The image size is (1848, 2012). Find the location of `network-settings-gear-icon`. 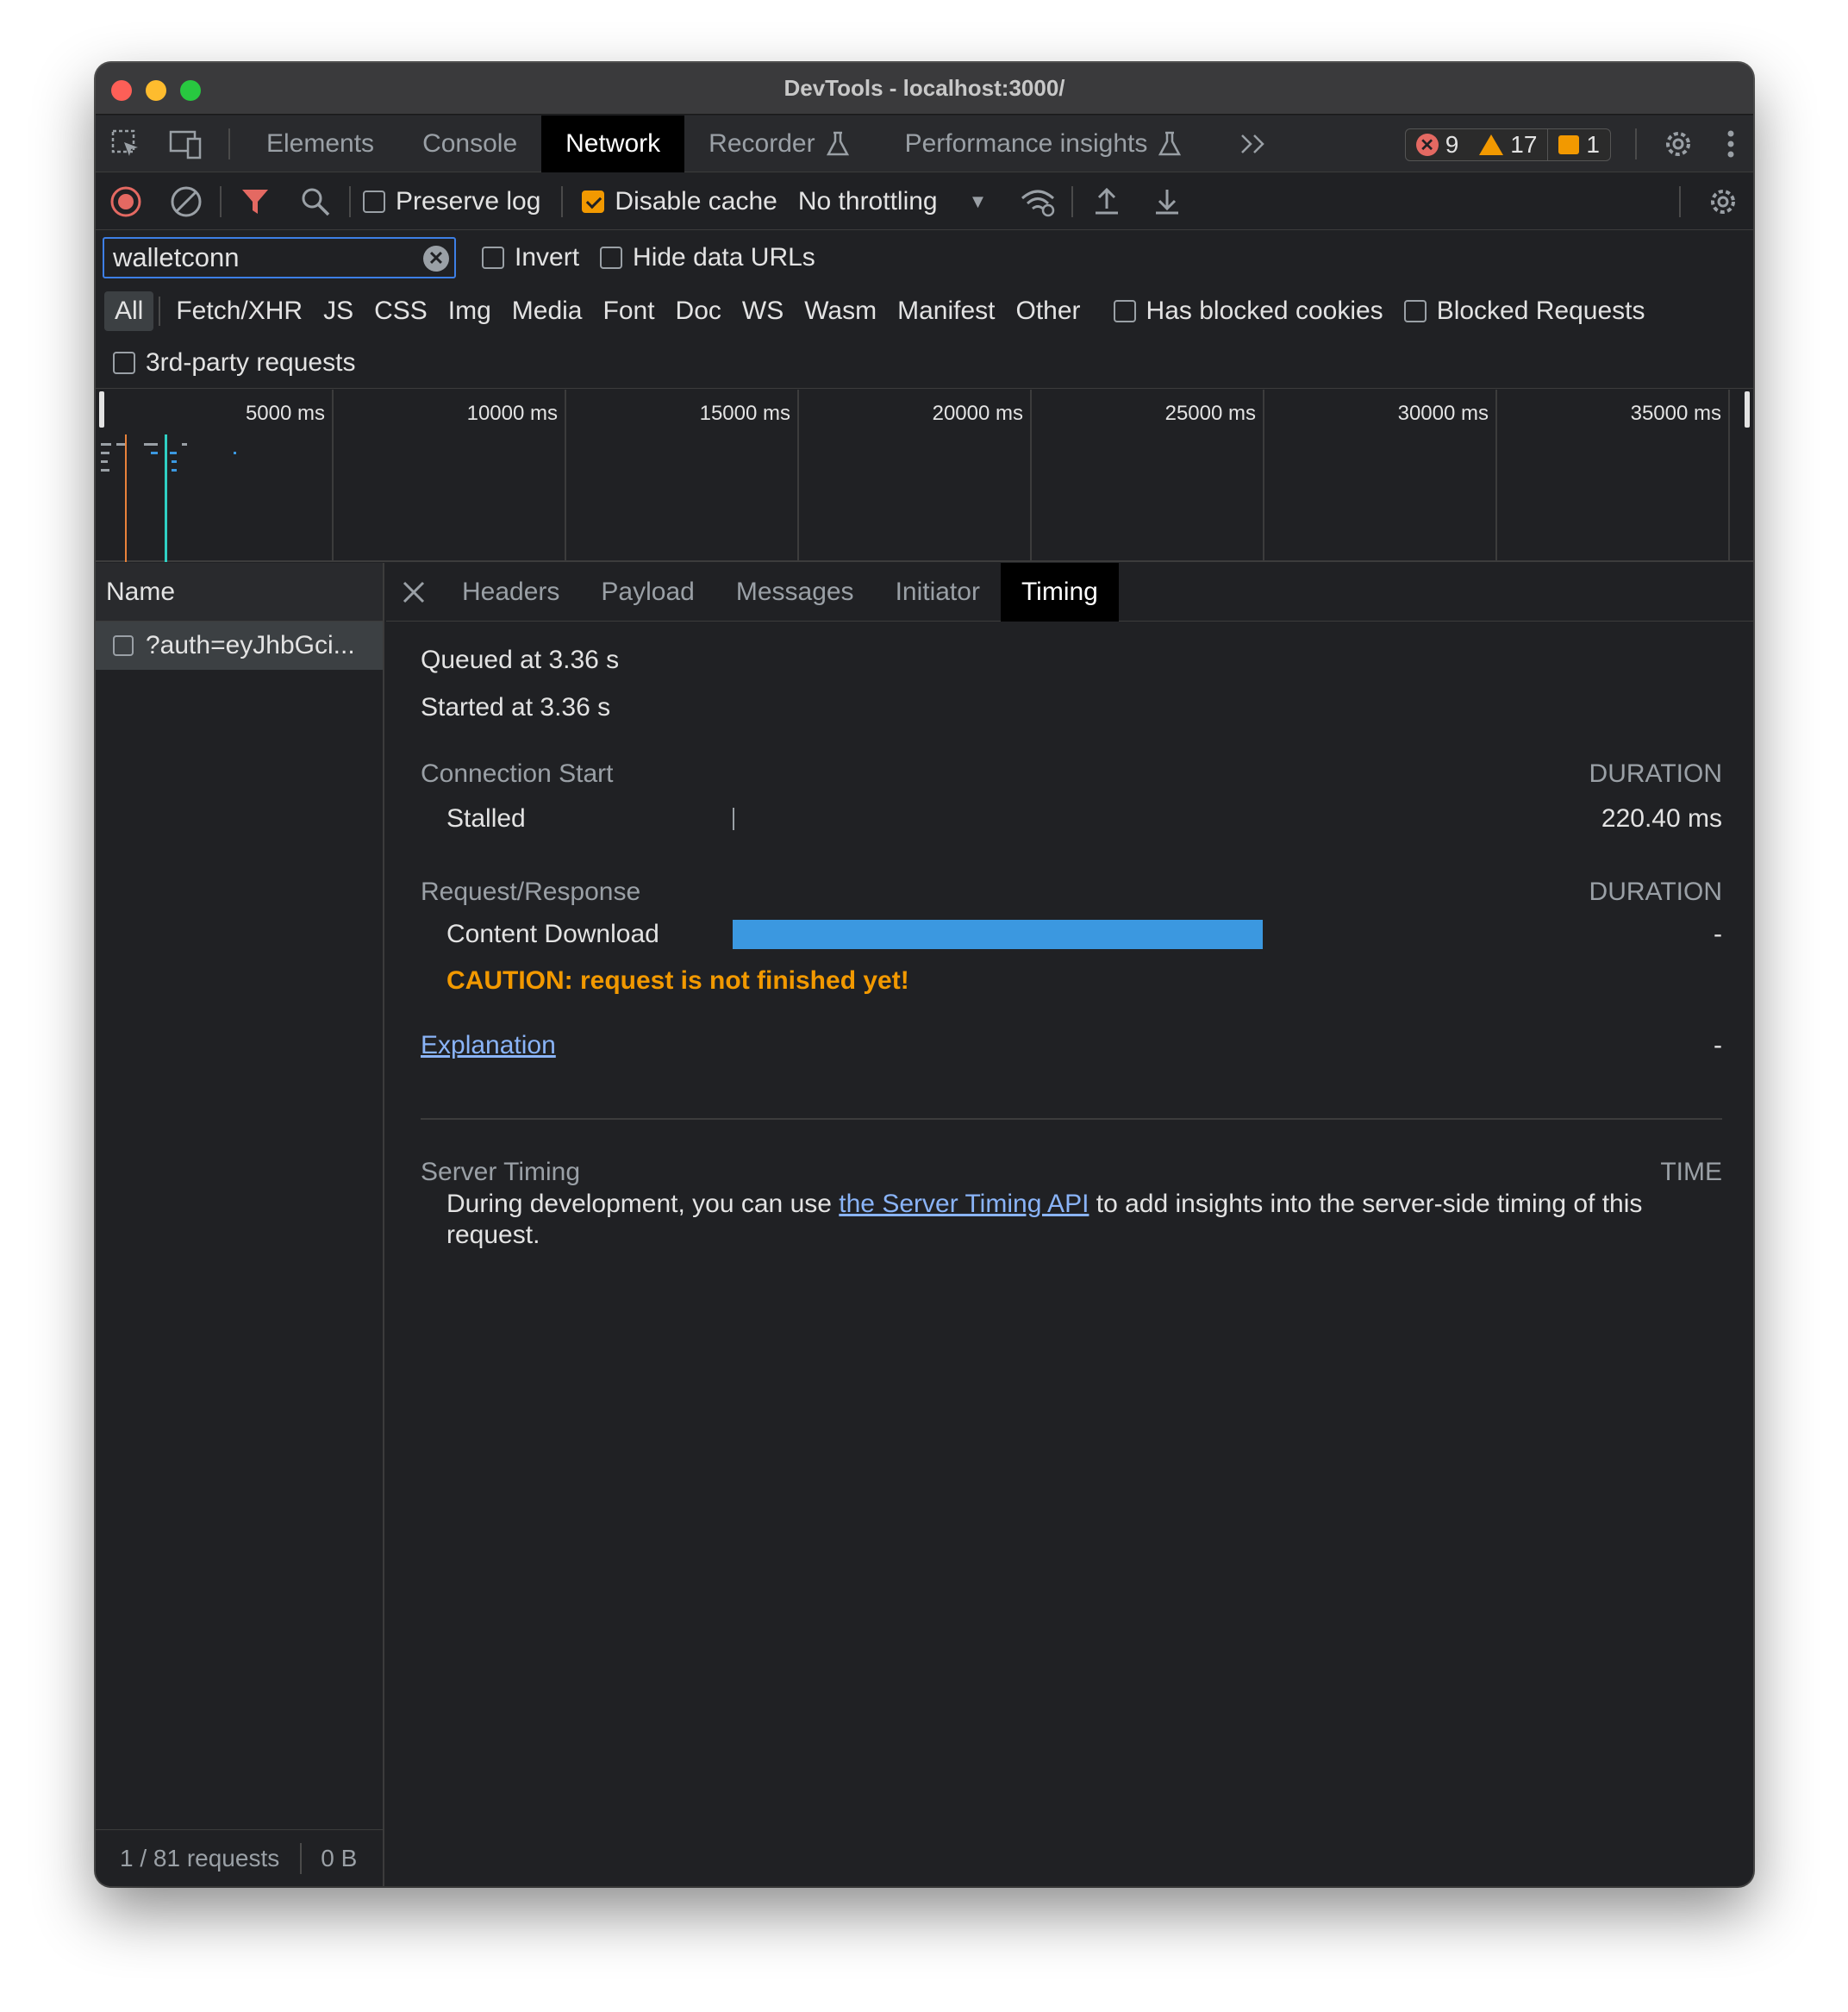

network-settings-gear-icon is located at coordinates (1723, 201).